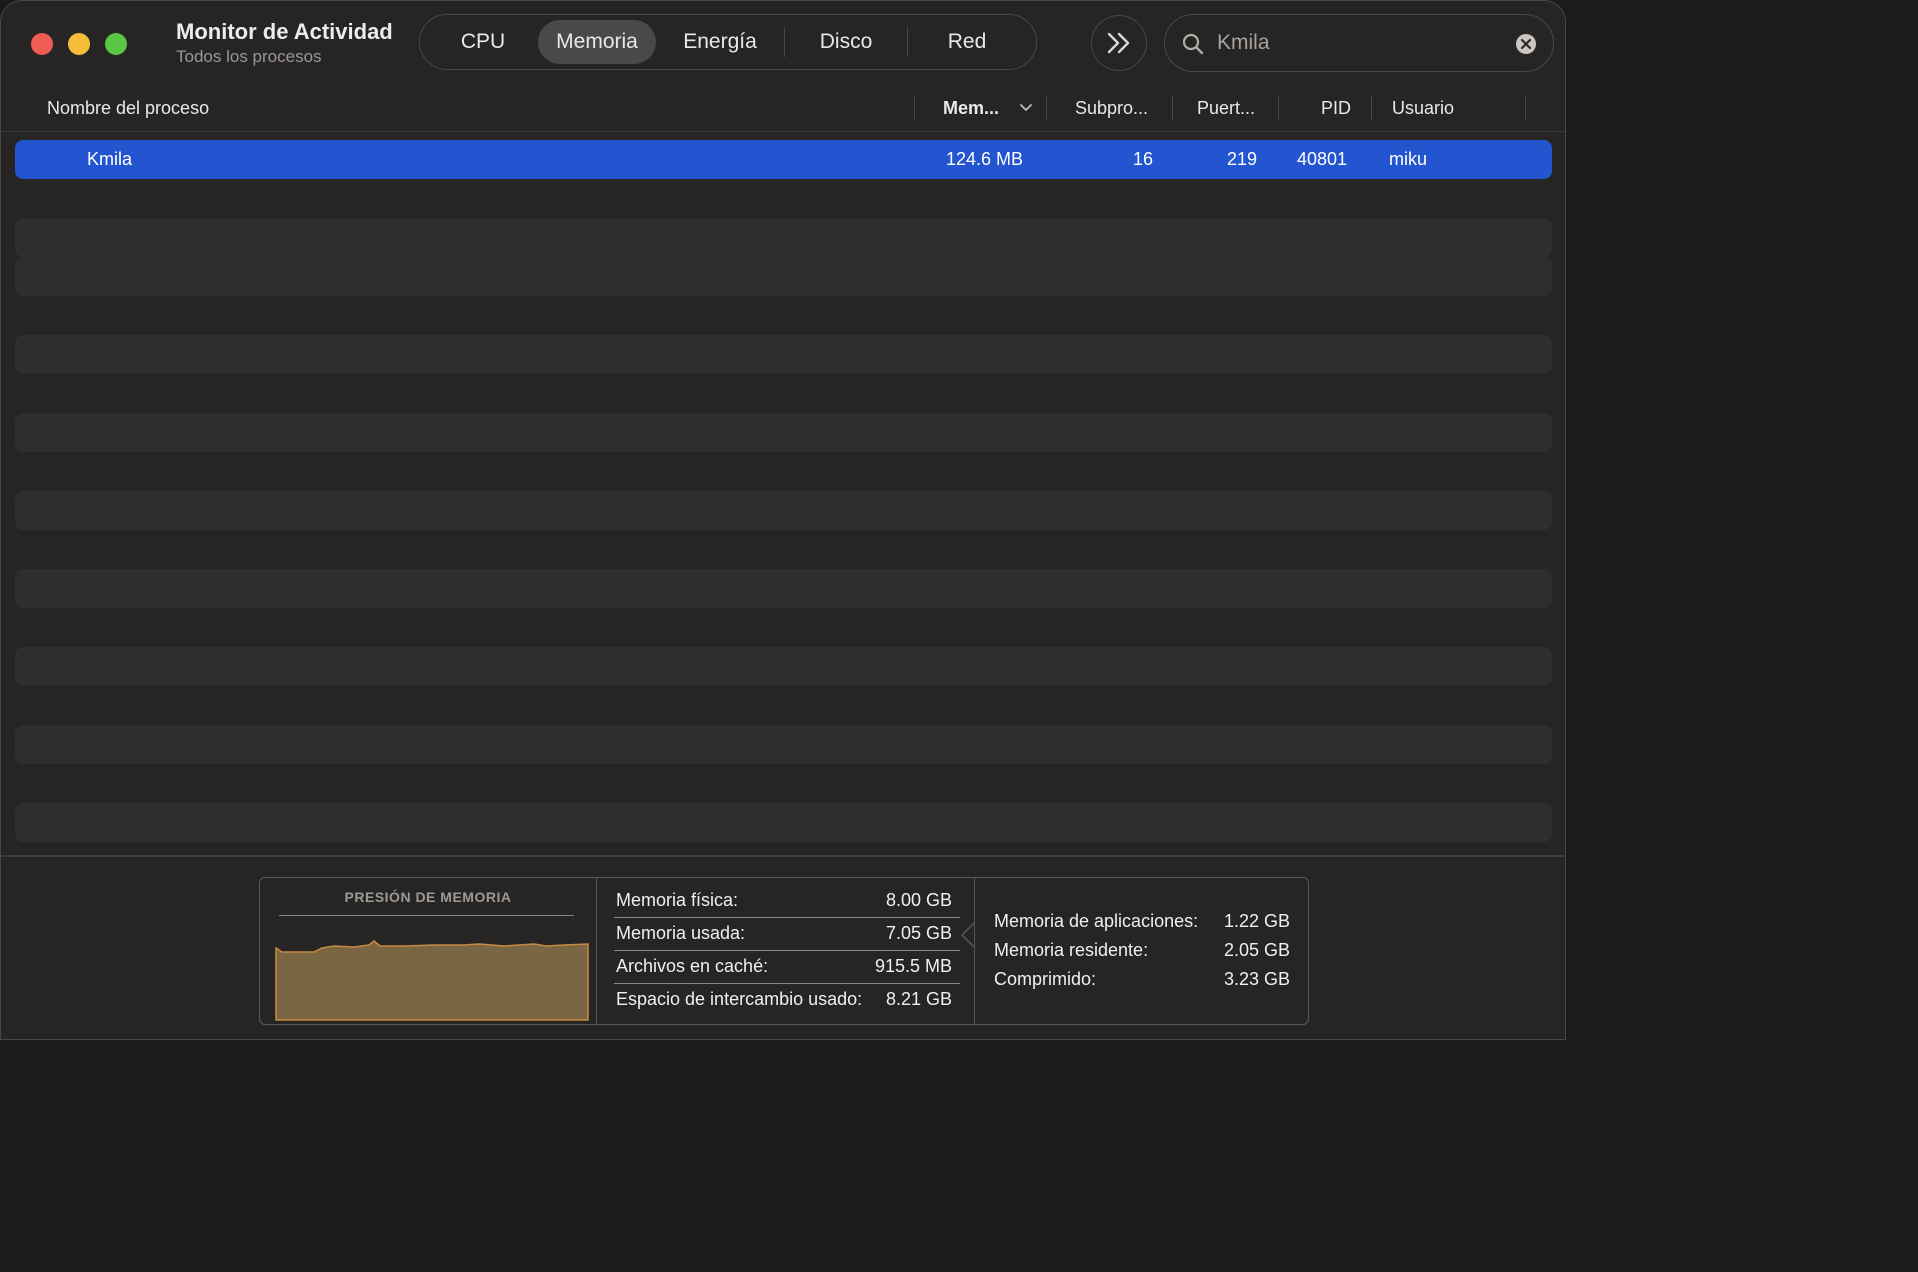 The width and height of the screenshot is (1918, 1272). I want to click on stat-label: Memoria de aplicaciones:, so click(1096, 921).